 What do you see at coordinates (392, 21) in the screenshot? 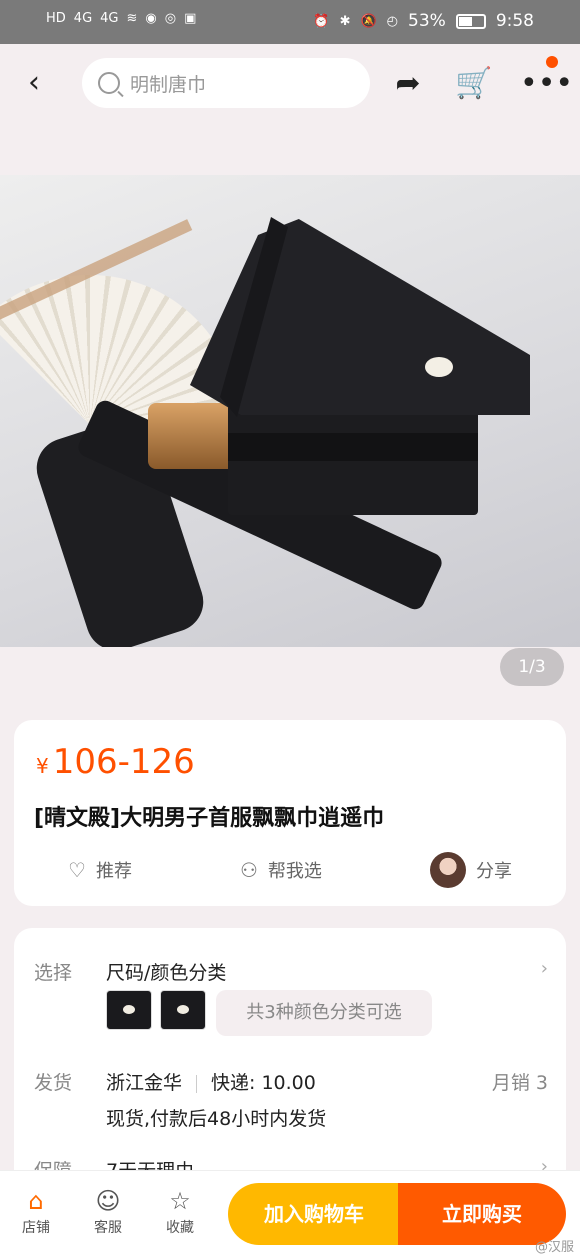
I see `speed-icon: ◴` at bounding box center [392, 21].